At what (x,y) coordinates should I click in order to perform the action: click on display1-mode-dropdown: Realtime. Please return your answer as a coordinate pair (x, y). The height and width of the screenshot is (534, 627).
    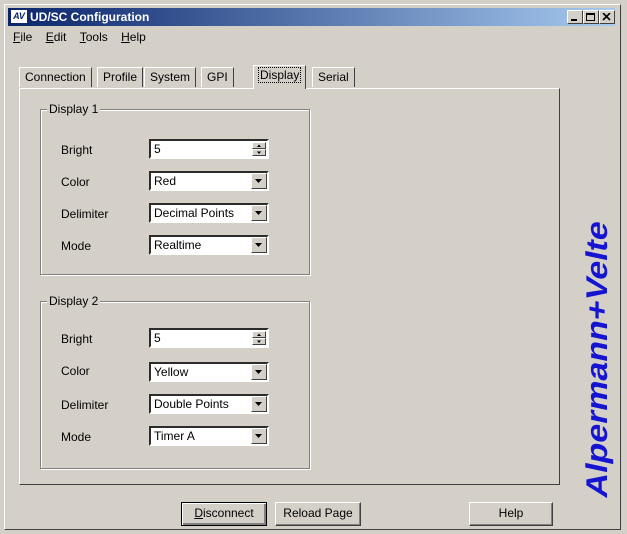
    Looking at the image, I should click on (209, 245).